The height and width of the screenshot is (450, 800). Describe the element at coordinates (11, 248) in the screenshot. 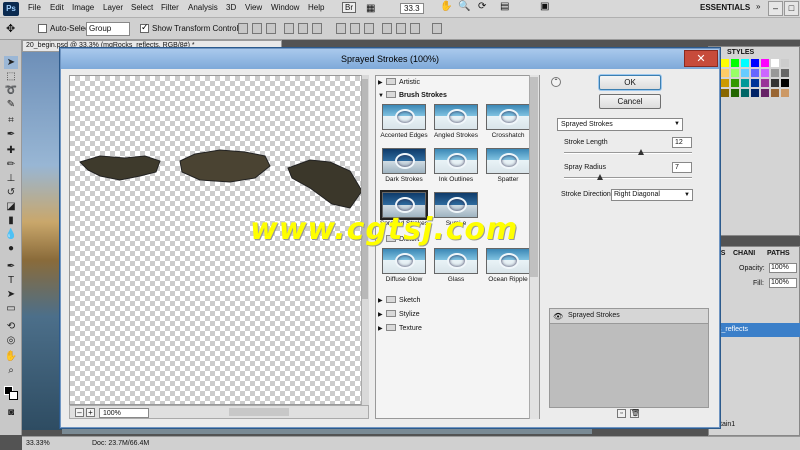

I see `dodge-tool-icon: ●` at that location.